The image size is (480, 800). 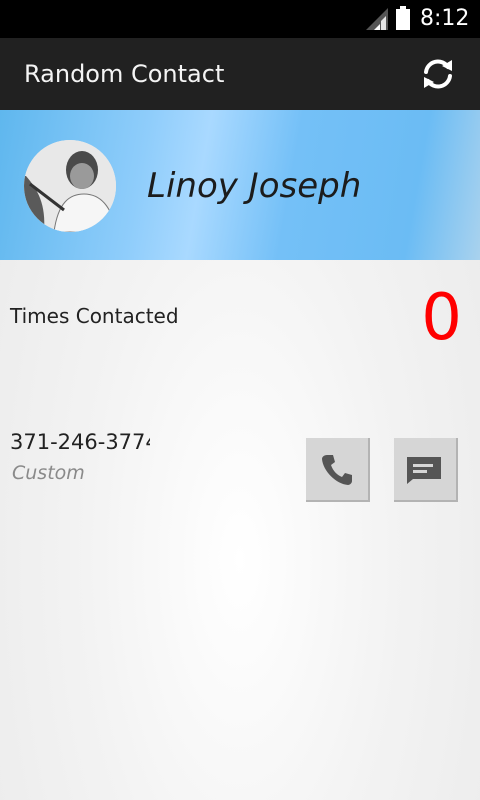 I want to click on call-button, so click(x=338, y=470).